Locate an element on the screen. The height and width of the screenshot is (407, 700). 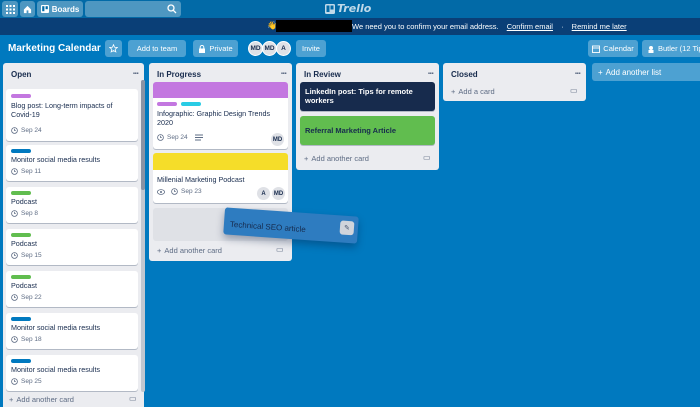
list-title: Closed is located at coordinates (464, 74).